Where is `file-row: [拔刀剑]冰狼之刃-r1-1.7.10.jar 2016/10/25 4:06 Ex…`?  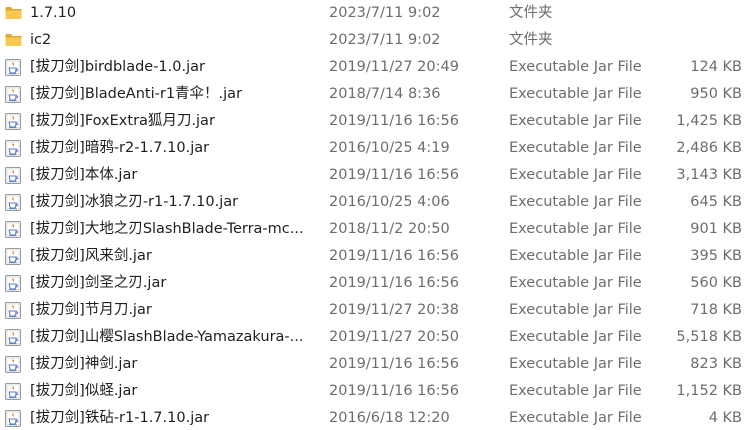
file-row: [拔刀剑]冰狼之刃-r1-1.7.10.jar 2016/10/25 4:06 Ex… is located at coordinates (376, 202).